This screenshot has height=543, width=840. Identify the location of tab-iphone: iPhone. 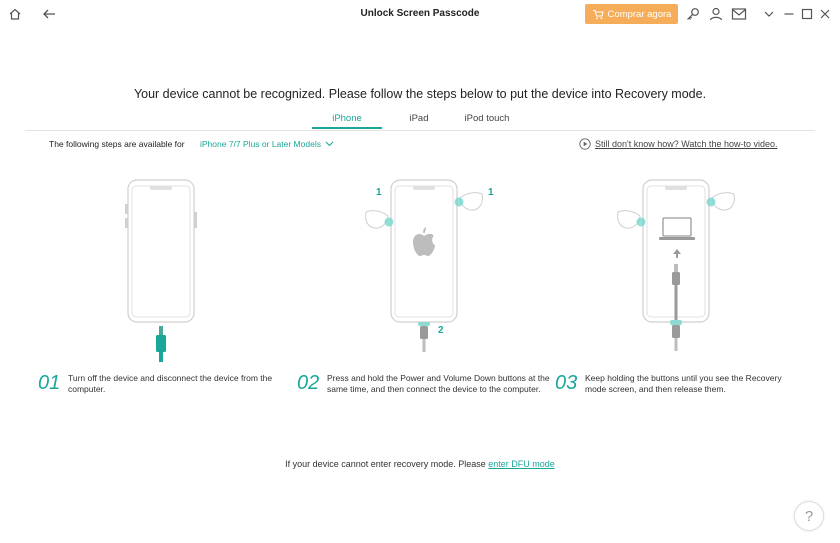
(347, 120).